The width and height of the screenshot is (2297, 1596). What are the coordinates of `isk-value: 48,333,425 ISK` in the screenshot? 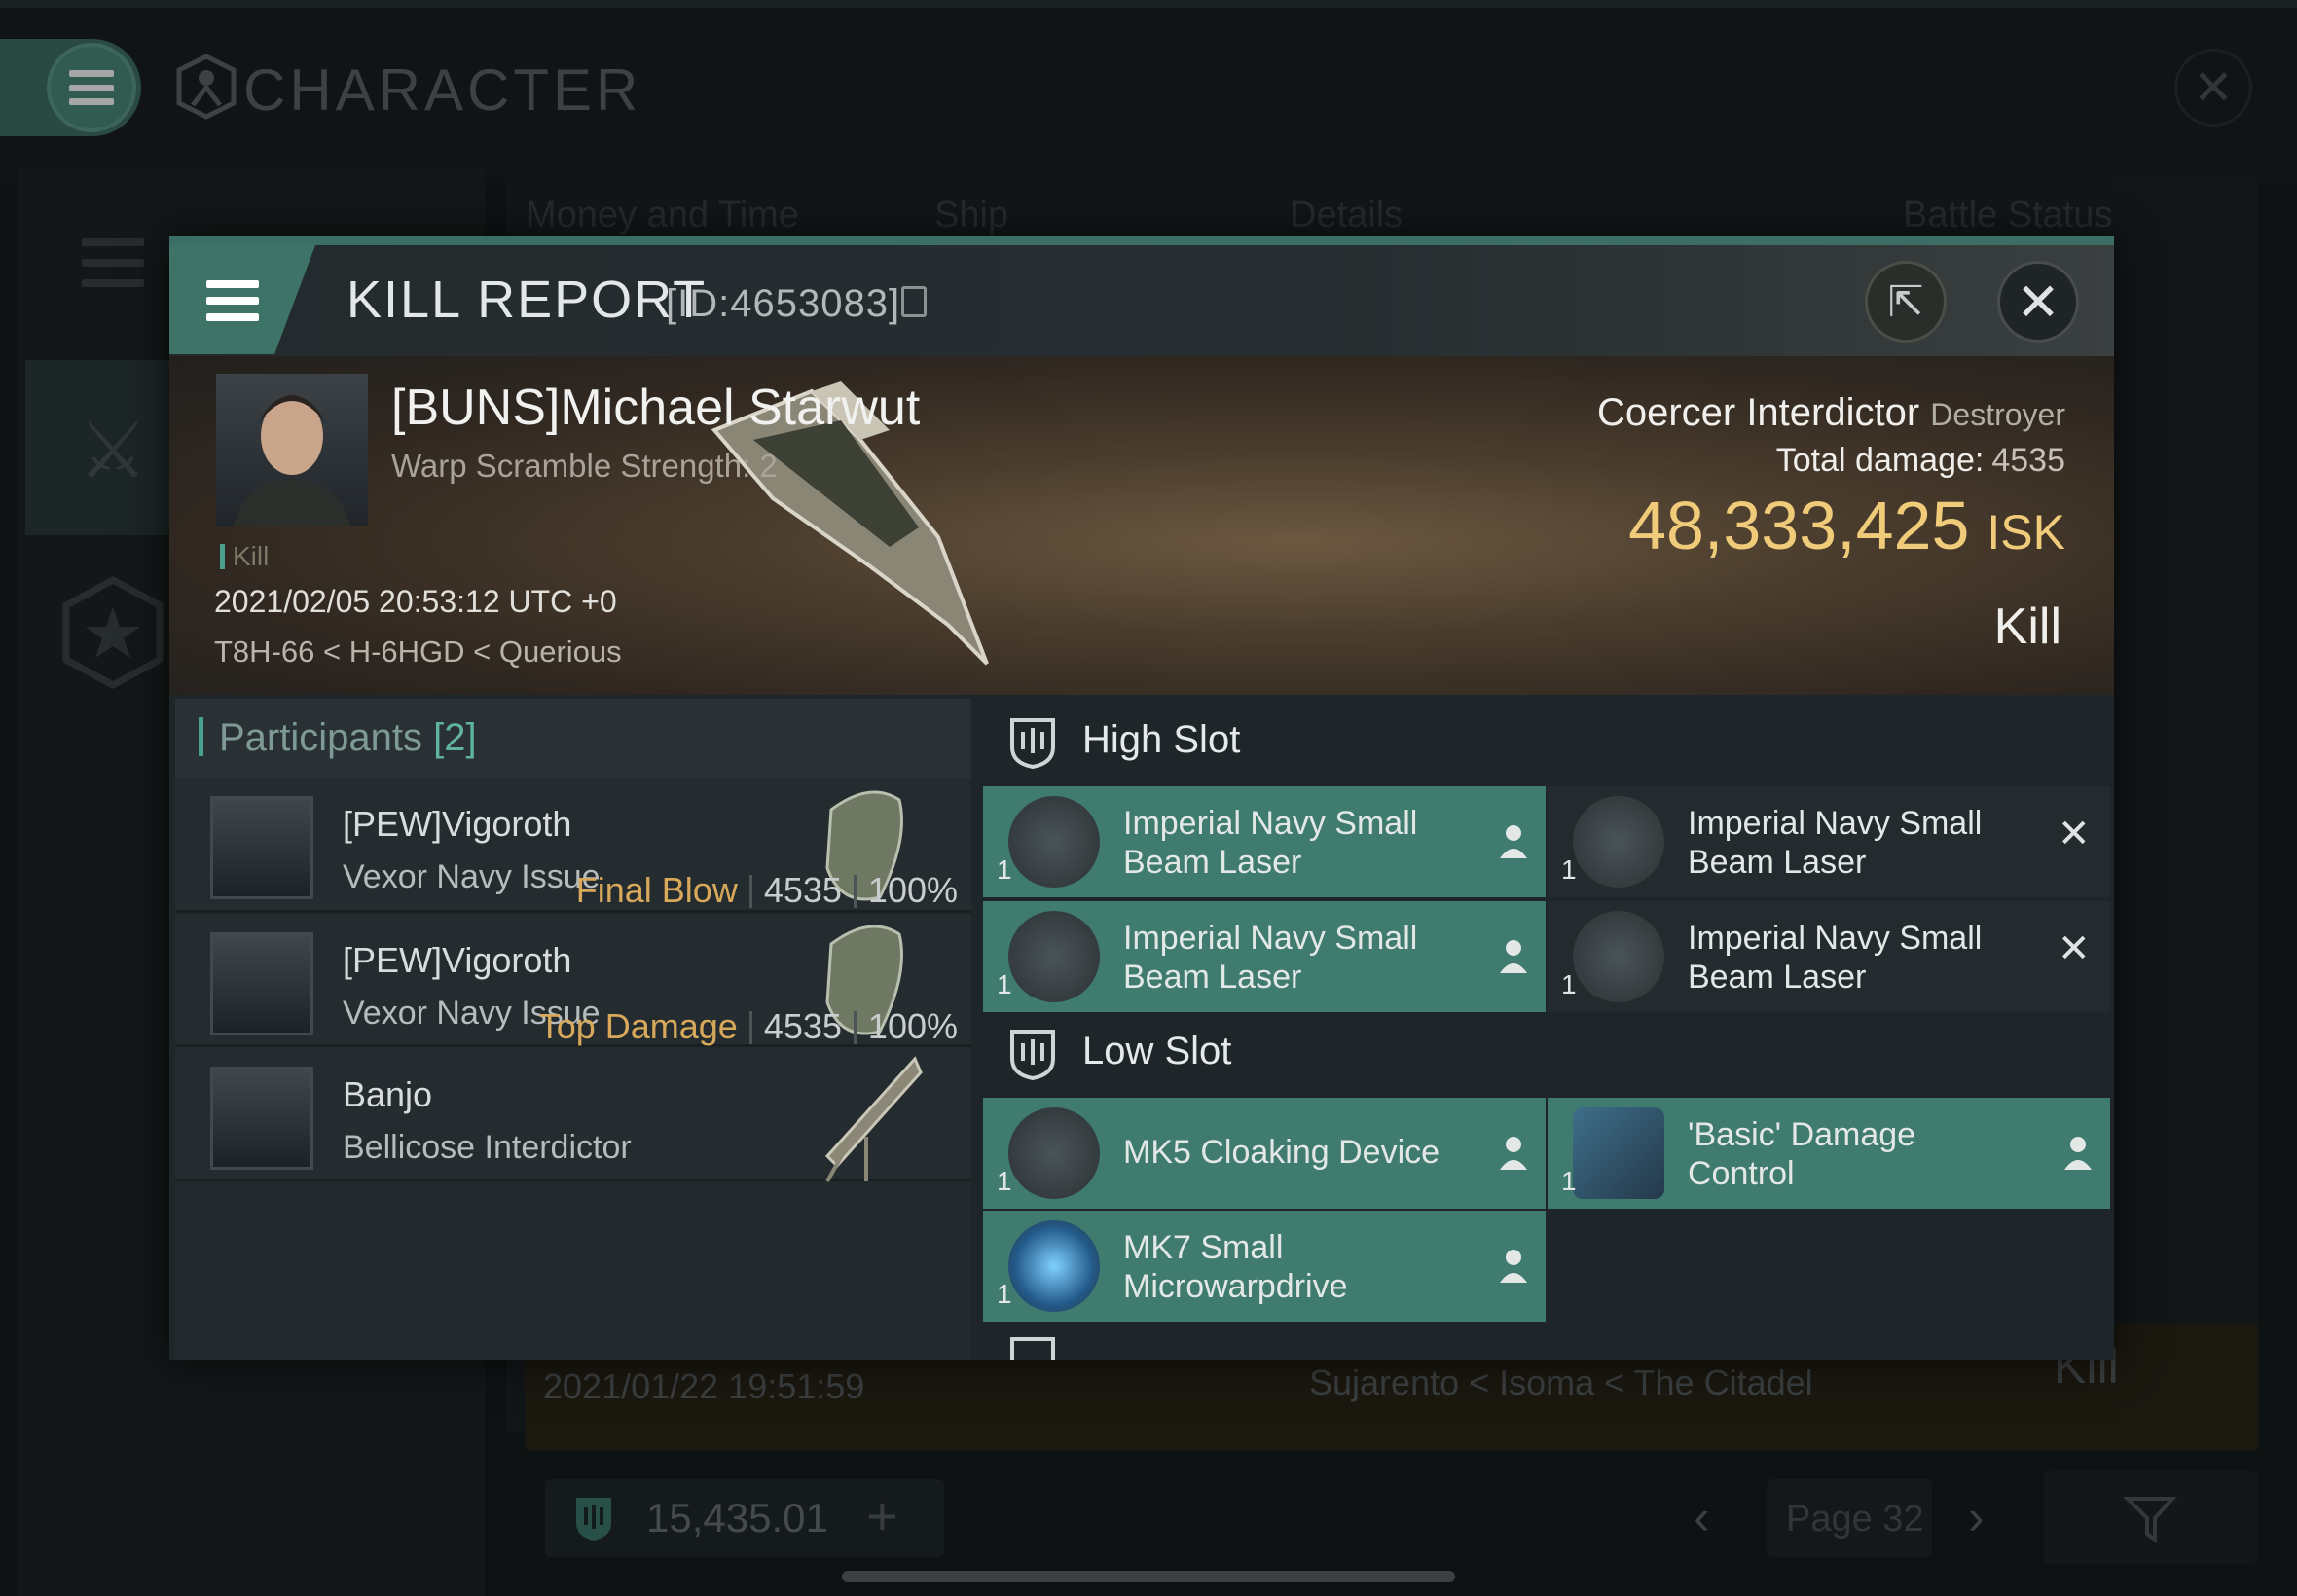 It's located at (1846, 525).